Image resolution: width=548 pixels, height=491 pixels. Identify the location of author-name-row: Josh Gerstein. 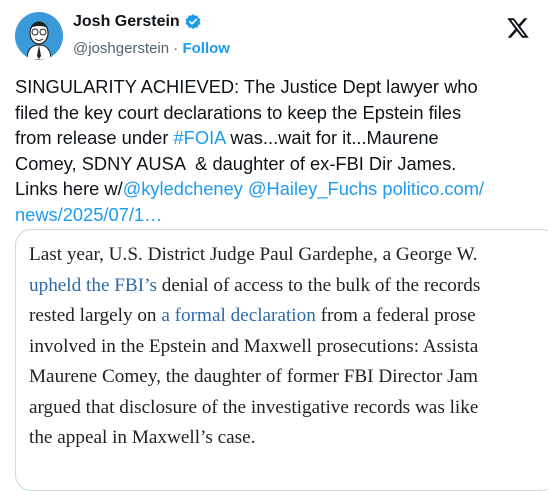
(137, 22).